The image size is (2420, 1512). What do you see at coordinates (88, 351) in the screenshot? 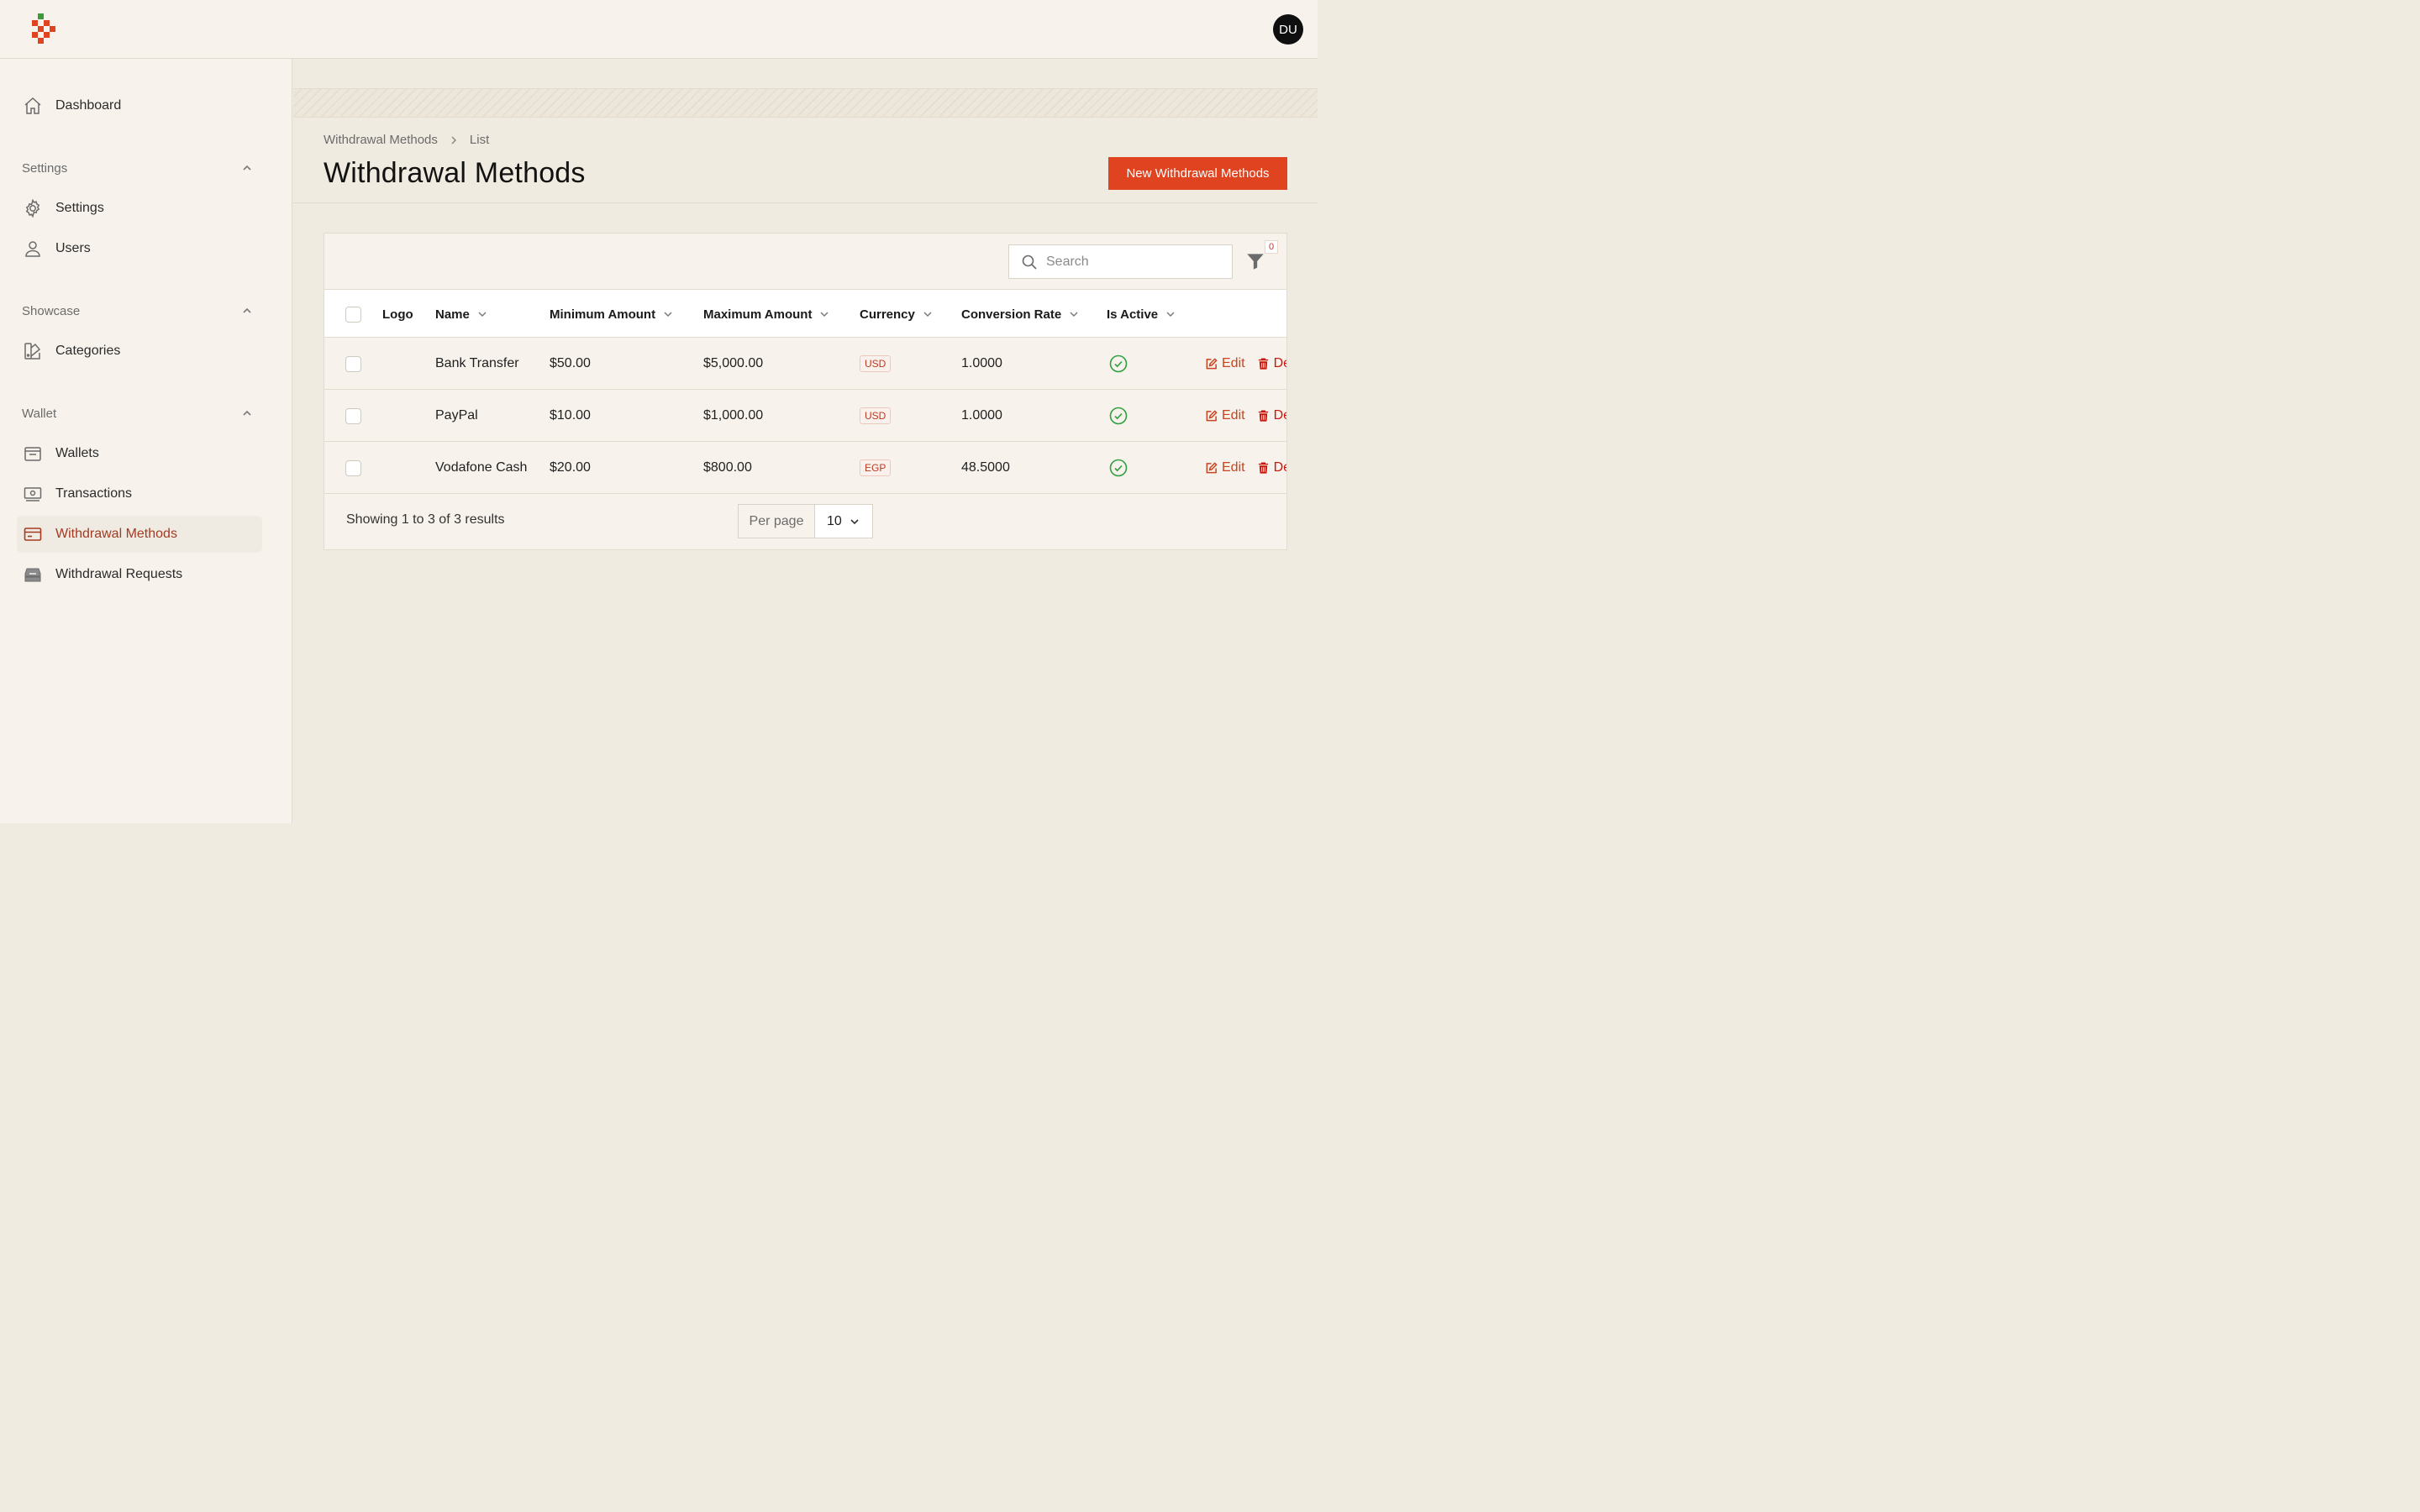
I see `sidebar-item-label: Categories` at bounding box center [88, 351].